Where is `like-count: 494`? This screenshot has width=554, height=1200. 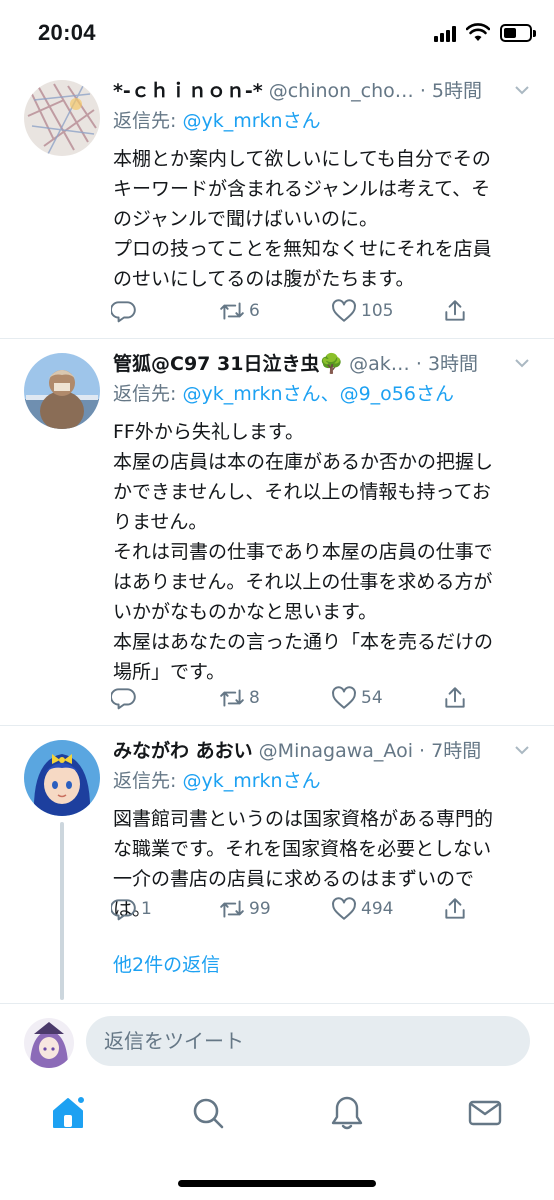 like-count: 494 is located at coordinates (377, 909).